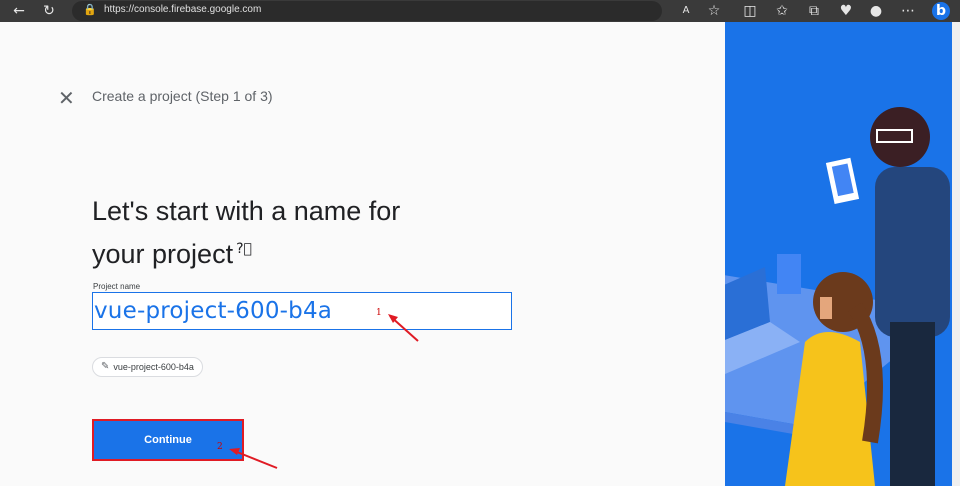 The image size is (960, 486). What do you see at coordinates (66, 98) in the screenshot?
I see `close-icon: ✕` at bounding box center [66, 98].